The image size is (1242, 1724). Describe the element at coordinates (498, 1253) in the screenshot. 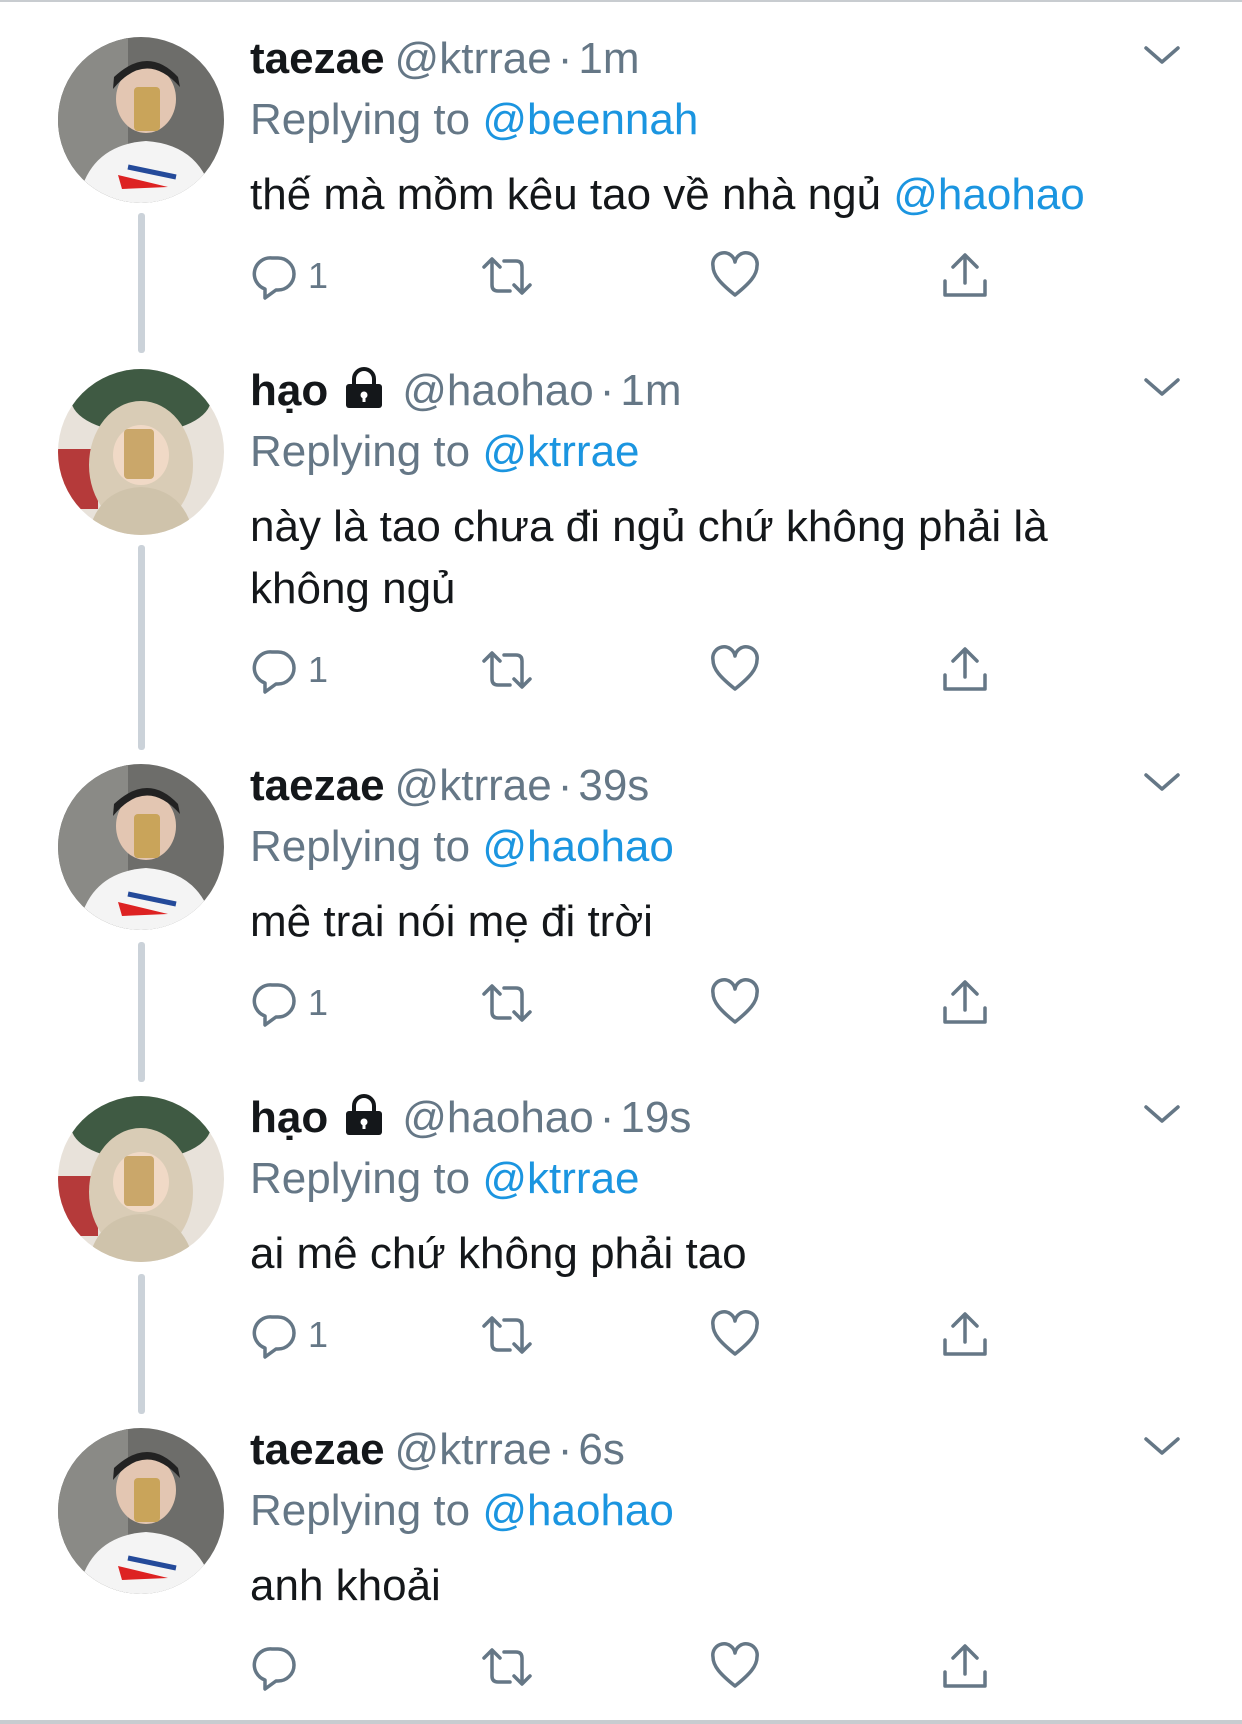

I see `tweet-body: ai mê chứ không phải tao` at that location.